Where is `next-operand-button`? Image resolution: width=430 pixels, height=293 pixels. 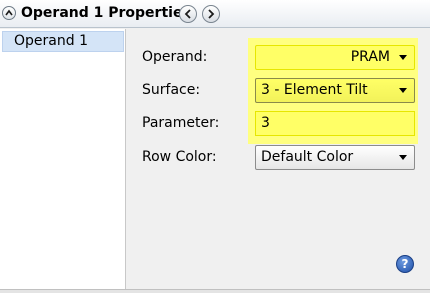
next-operand-button is located at coordinates (211, 14).